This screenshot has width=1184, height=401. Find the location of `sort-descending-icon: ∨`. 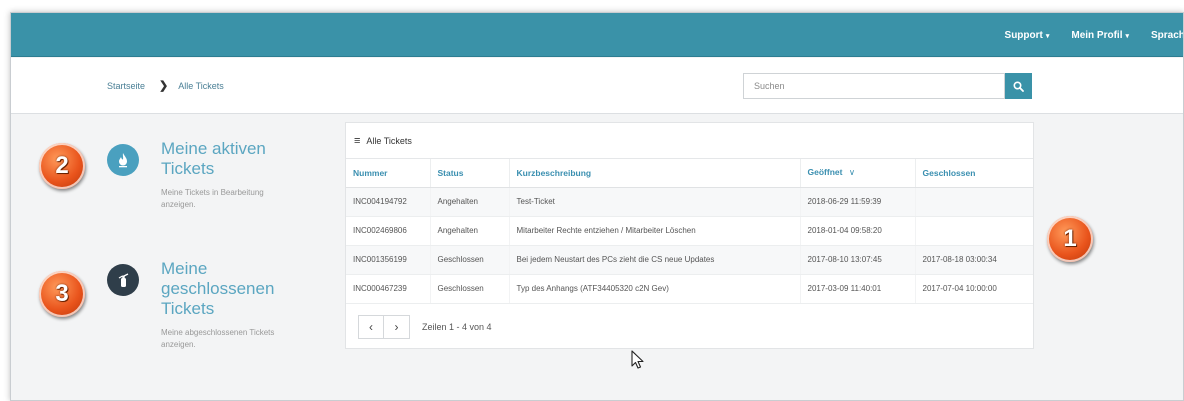

sort-descending-icon: ∨ is located at coordinates (852, 172).